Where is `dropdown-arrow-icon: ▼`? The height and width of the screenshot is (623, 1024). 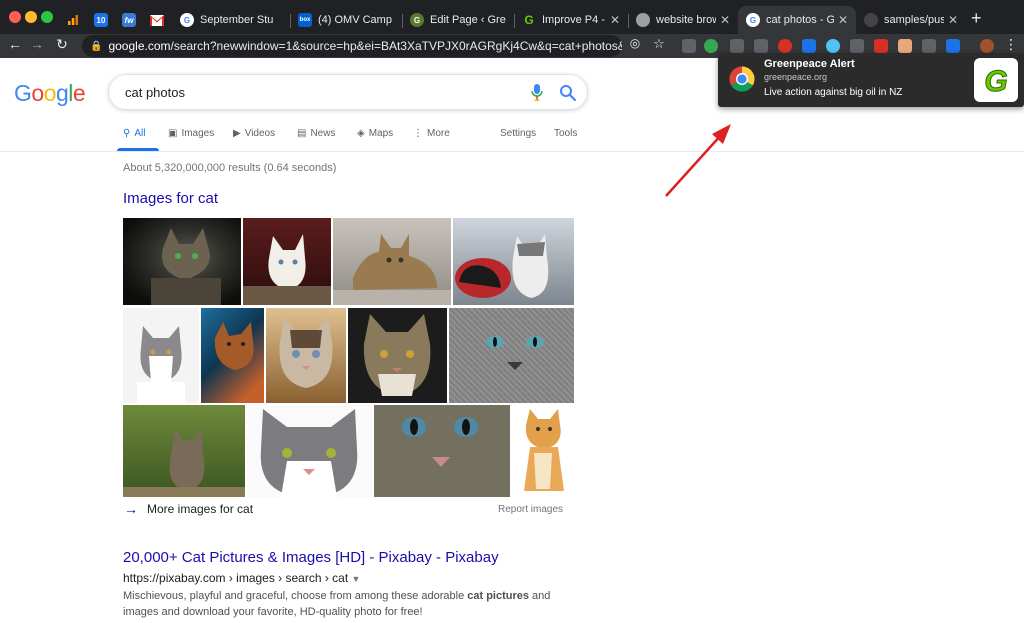 dropdown-arrow-icon: ▼ is located at coordinates (356, 579).